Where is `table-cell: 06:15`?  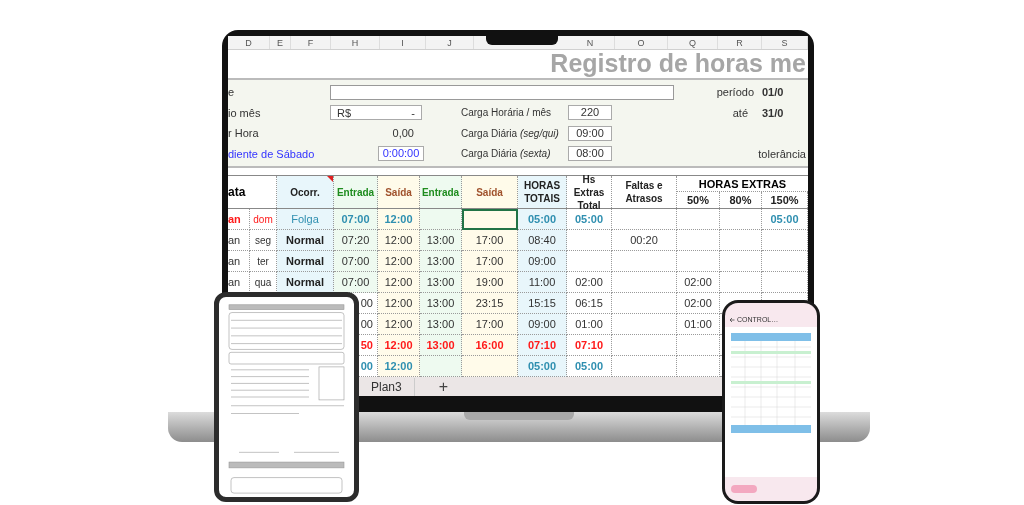 table-cell: 06:15 is located at coordinates (589, 303).